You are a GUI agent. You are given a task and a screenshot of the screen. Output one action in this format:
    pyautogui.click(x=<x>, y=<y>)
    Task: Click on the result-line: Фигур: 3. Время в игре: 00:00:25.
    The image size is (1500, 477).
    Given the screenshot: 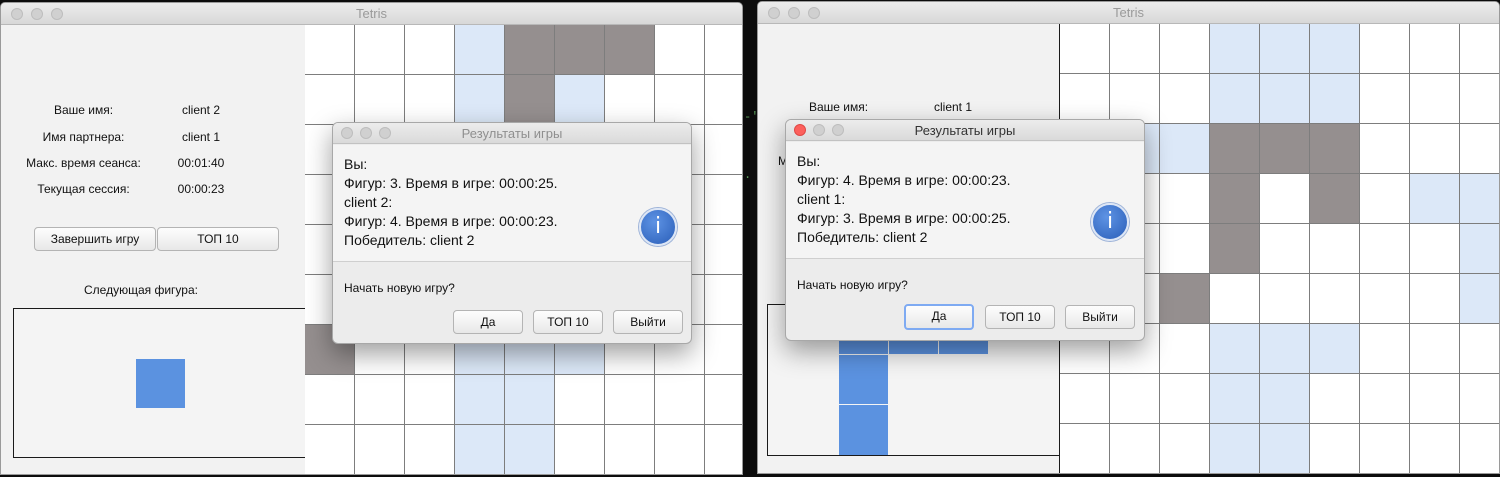 What is the action you would take?
    pyautogui.click(x=451, y=183)
    